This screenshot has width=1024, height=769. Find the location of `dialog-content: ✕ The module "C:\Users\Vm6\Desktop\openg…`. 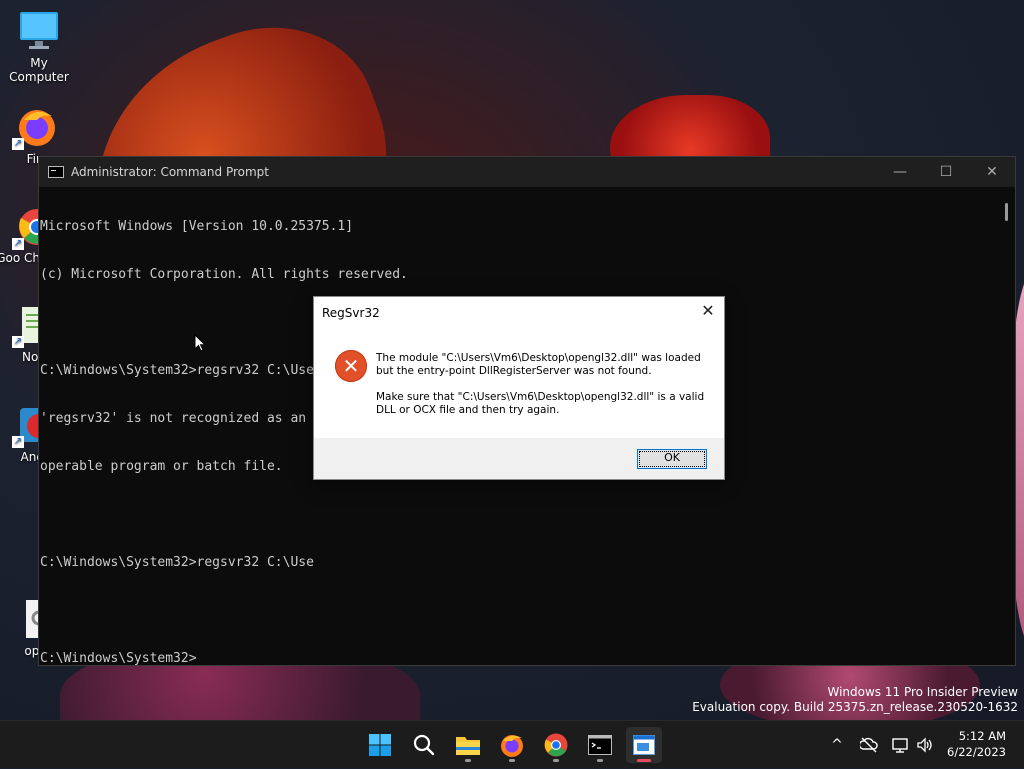

dialog-content: ✕ The module "C:\Users\Vm6\Desktop\openg… is located at coordinates (519, 382).